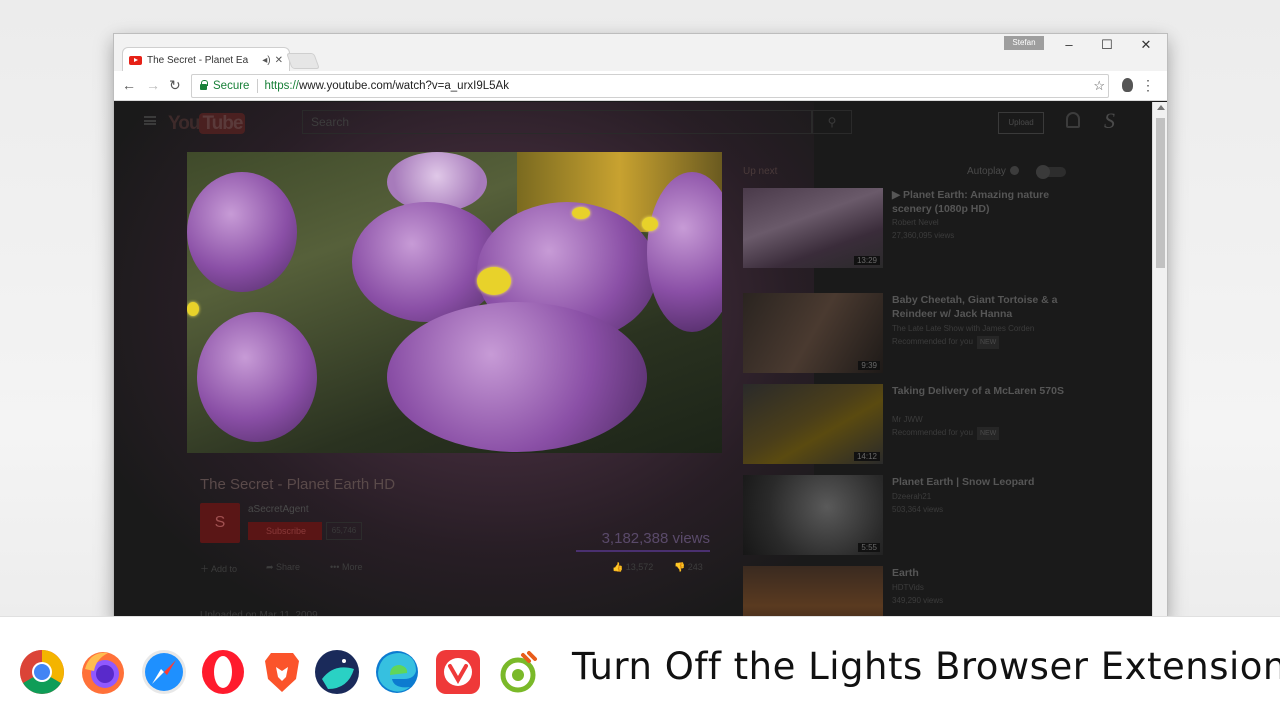 The height and width of the screenshot is (720, 1280). I want to click on view-count: 3,182,388 views, so click(655, 538).